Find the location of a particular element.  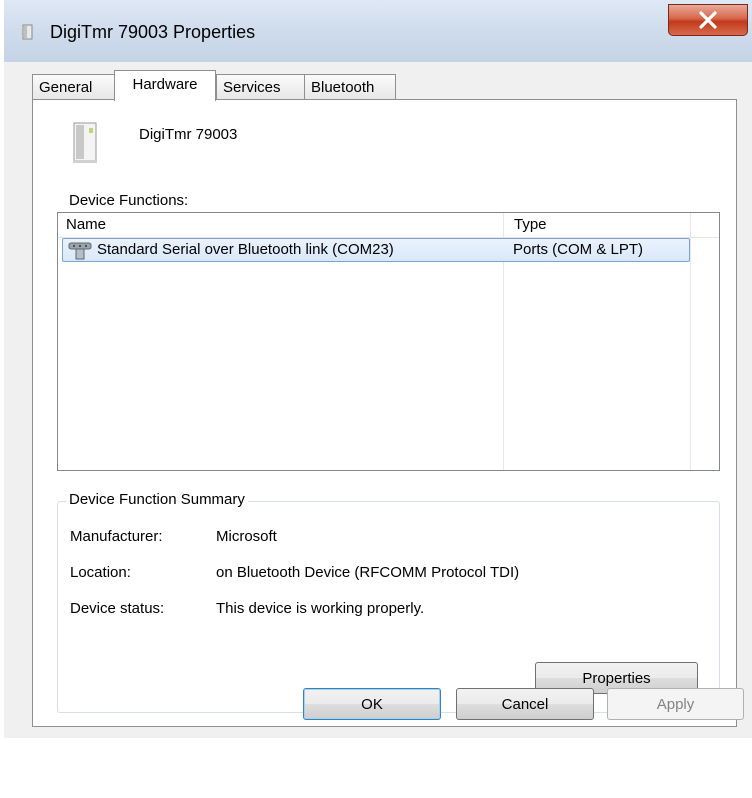

device-name: DigiTmr 79003 is located at coordinates (188, 134).